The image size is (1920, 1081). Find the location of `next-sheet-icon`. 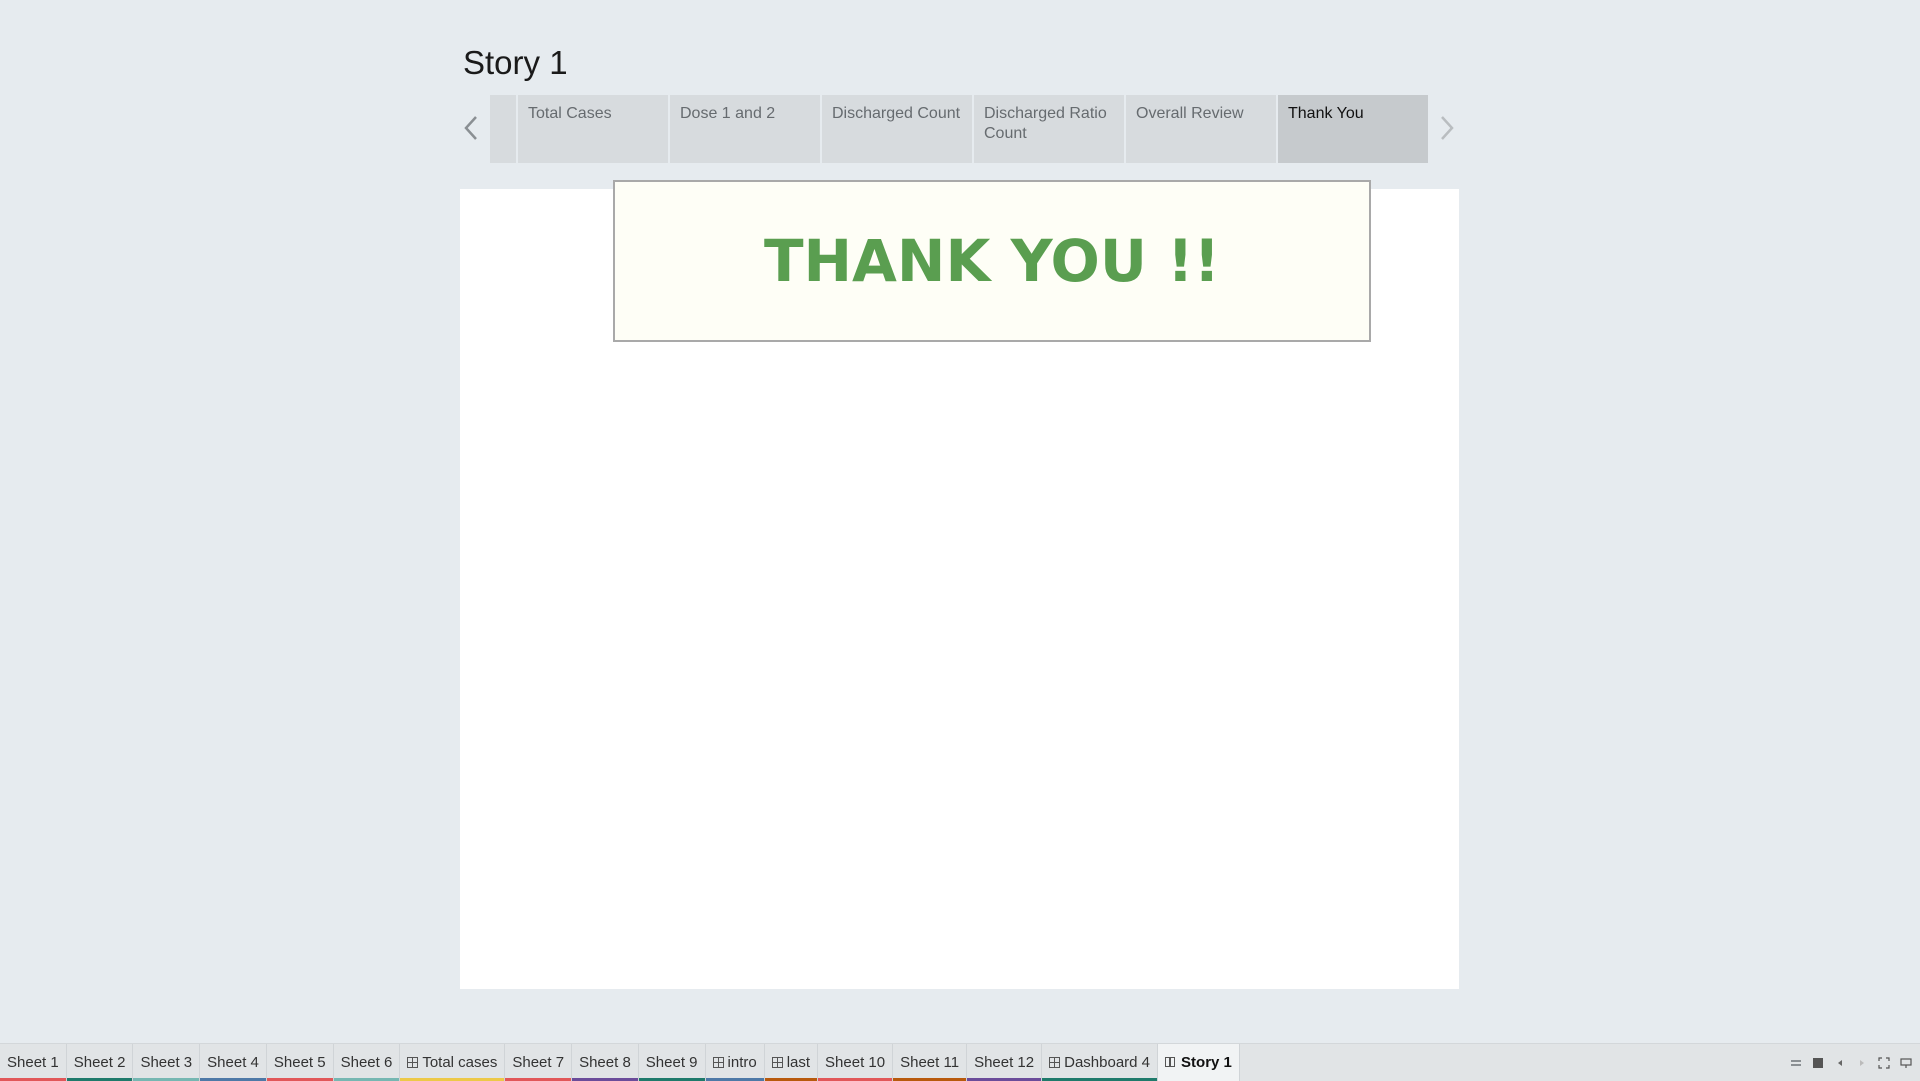

next-sheet-icon is located at coordinates (1862, 1063).